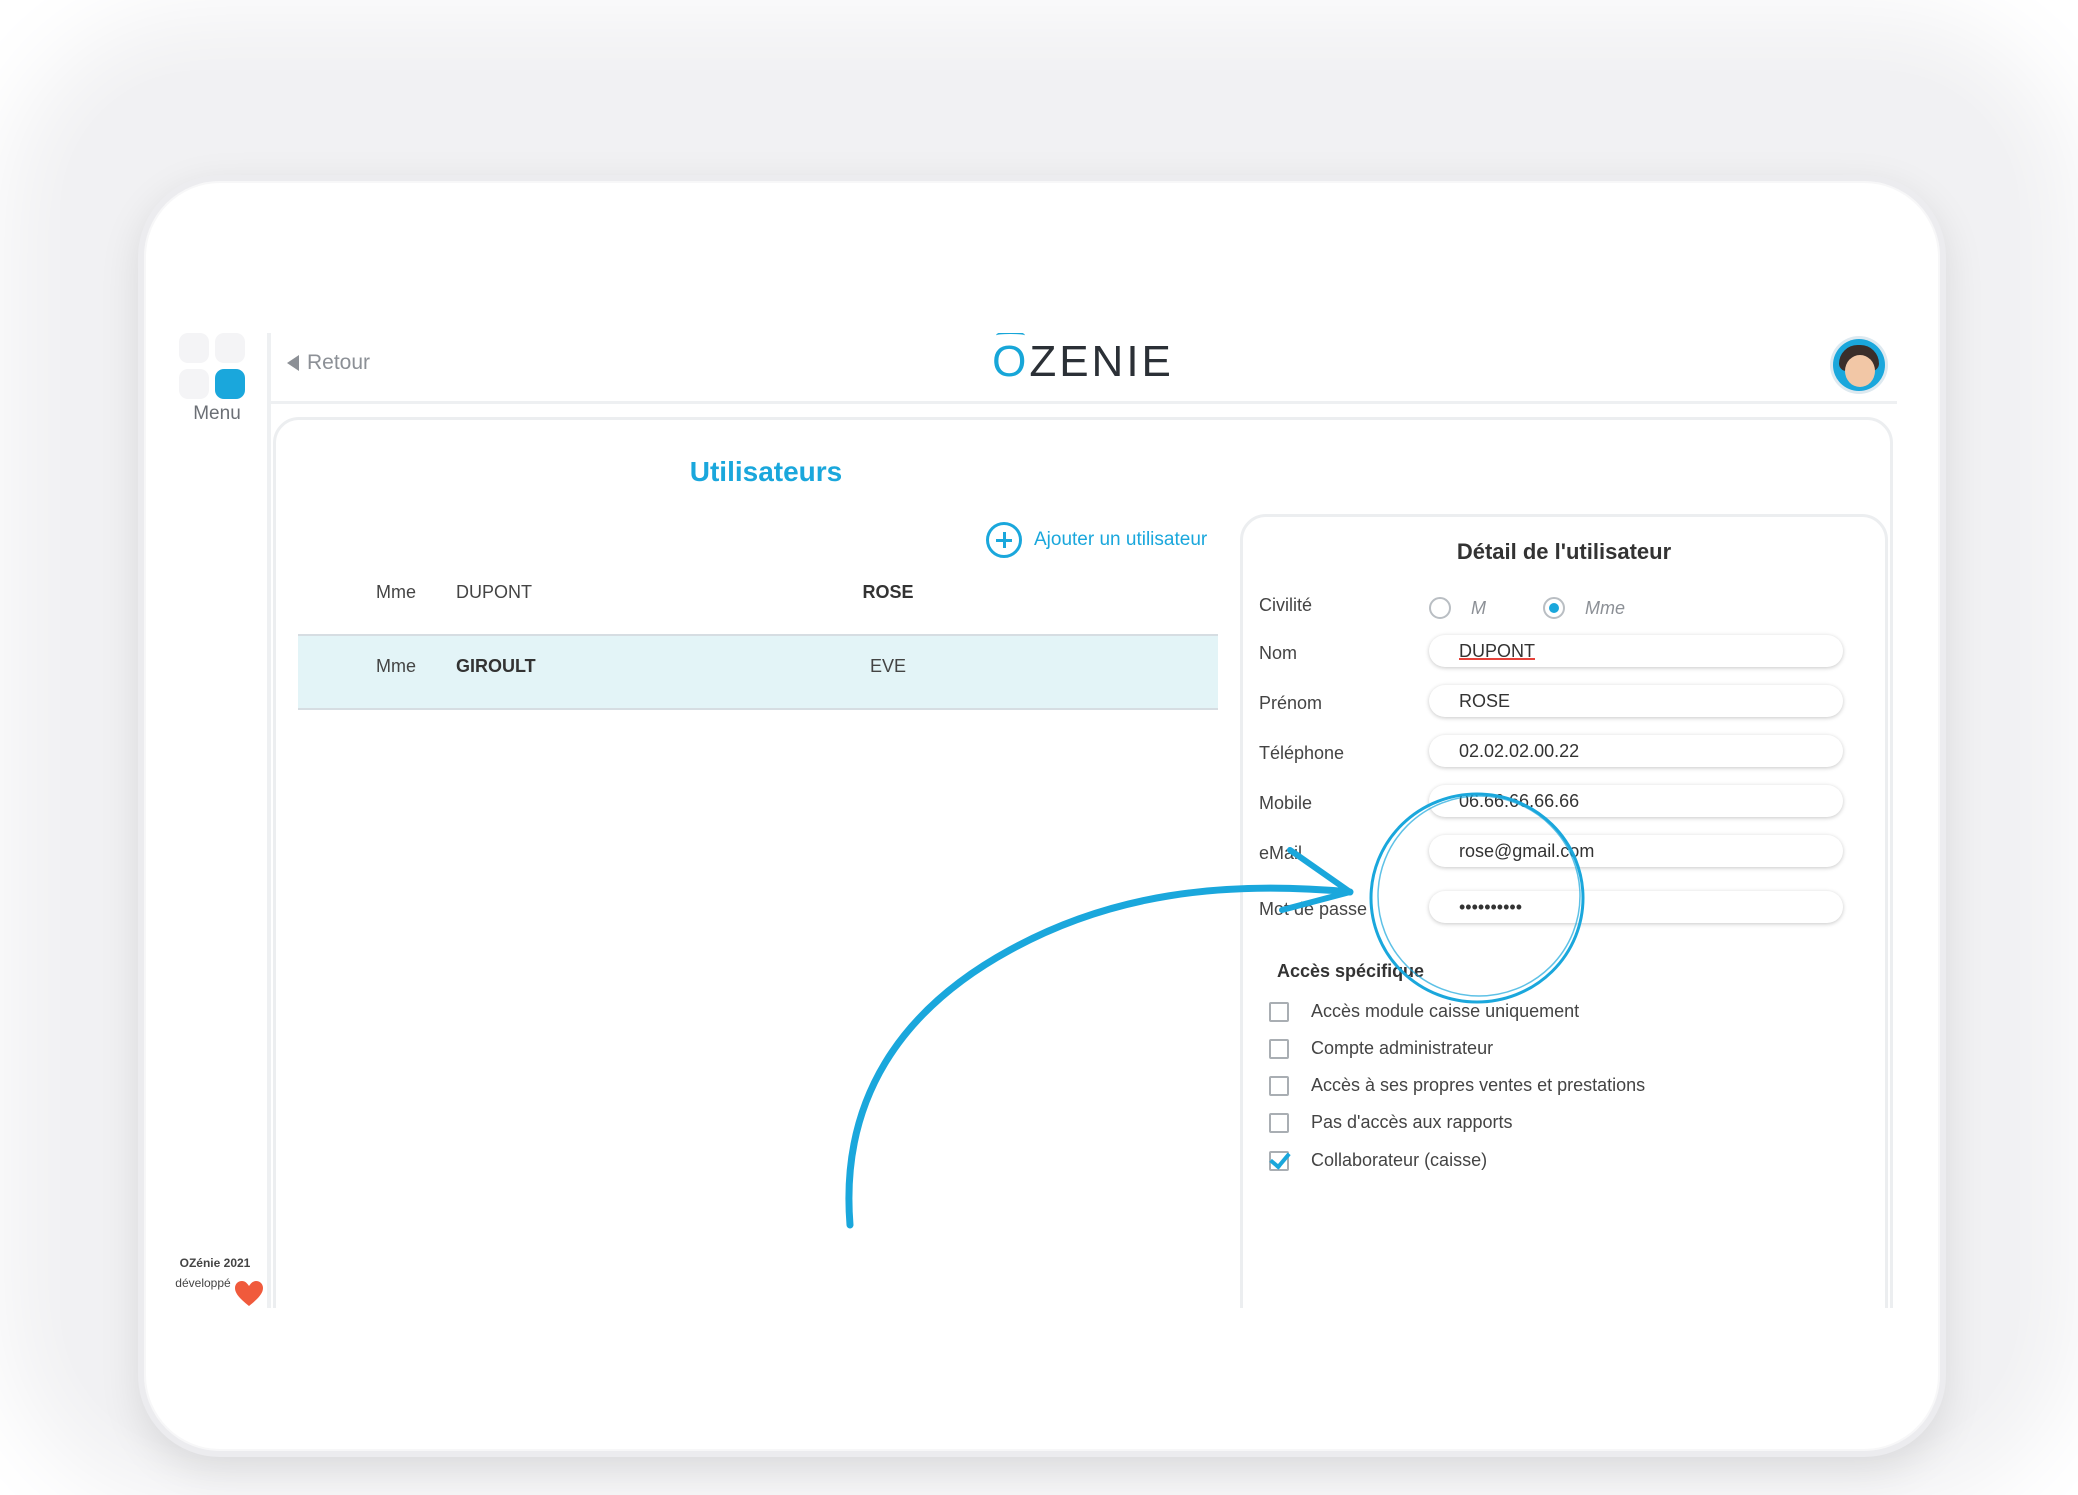 The height and width of the screenshot is (1495, 2078). I want to click on row-prenom: EVE, so click(888, 666).